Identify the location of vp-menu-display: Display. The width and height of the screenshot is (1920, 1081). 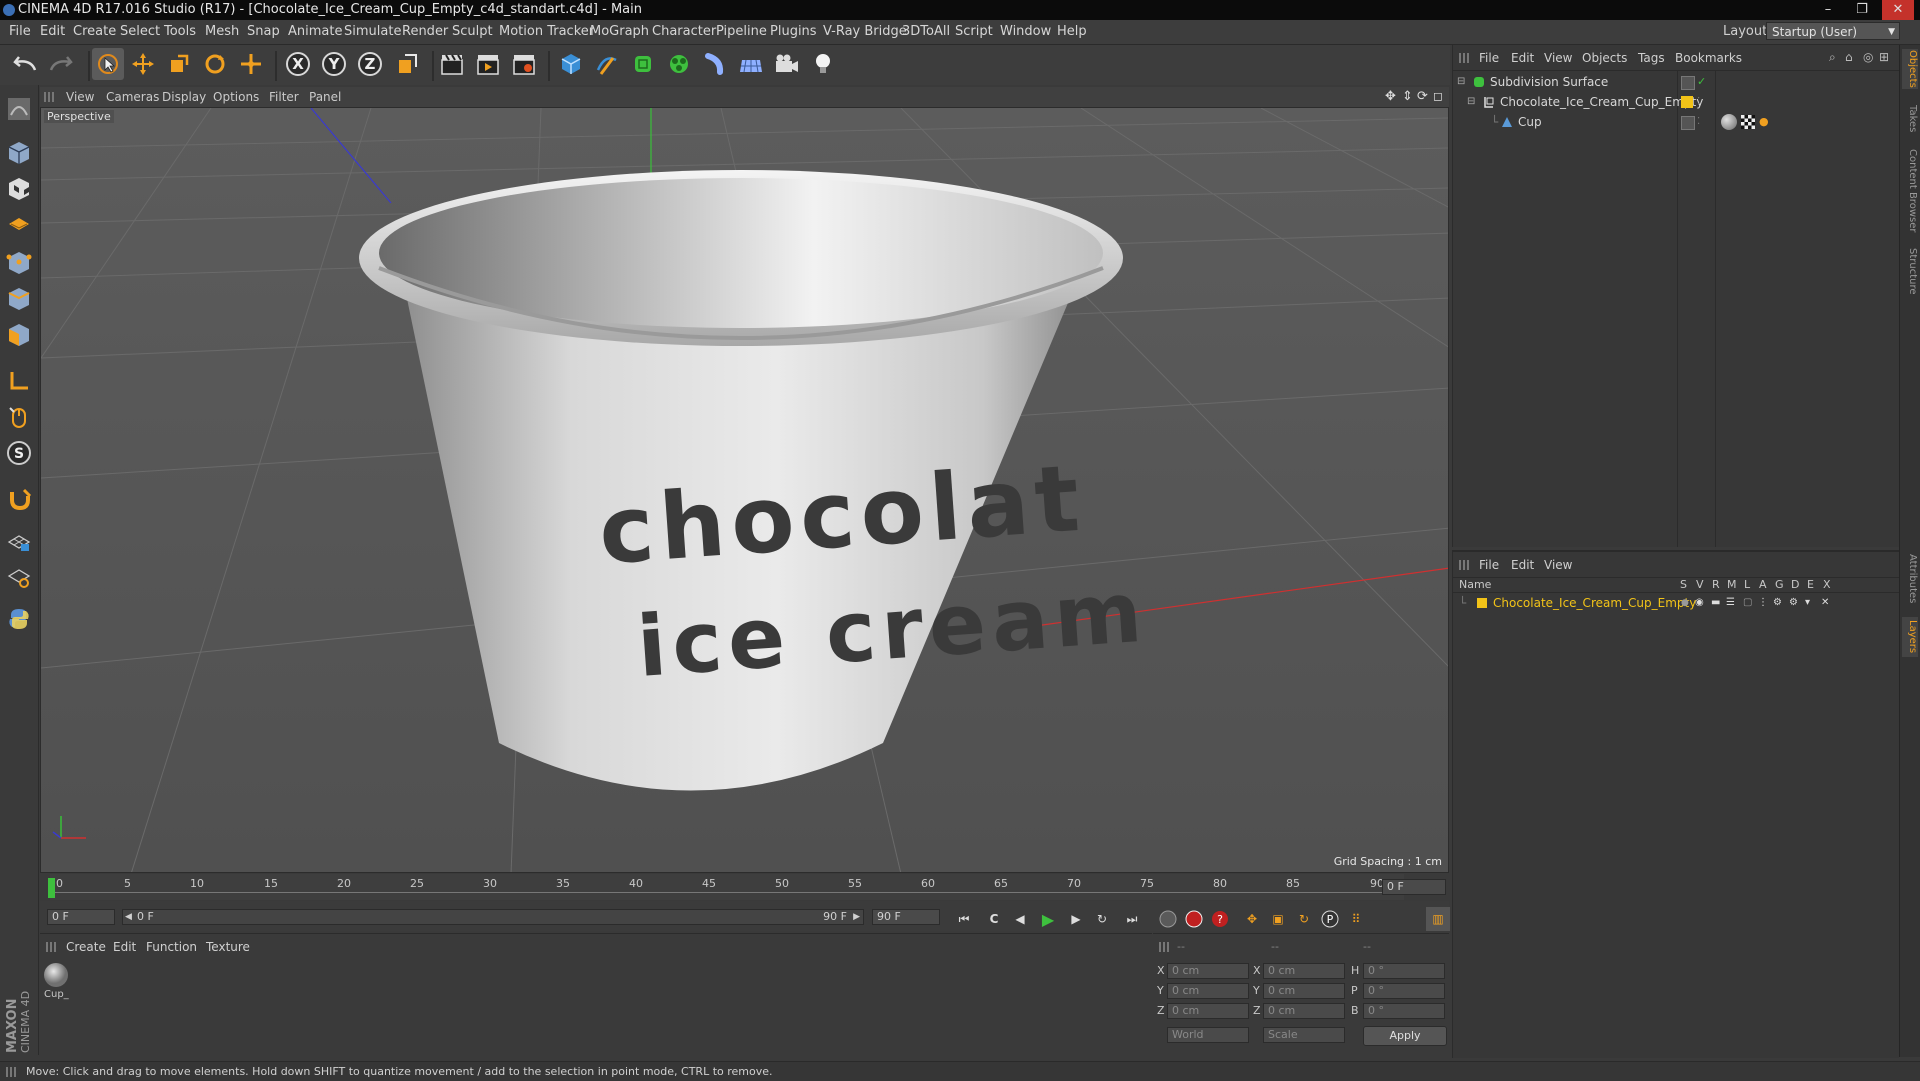
(184, 97).